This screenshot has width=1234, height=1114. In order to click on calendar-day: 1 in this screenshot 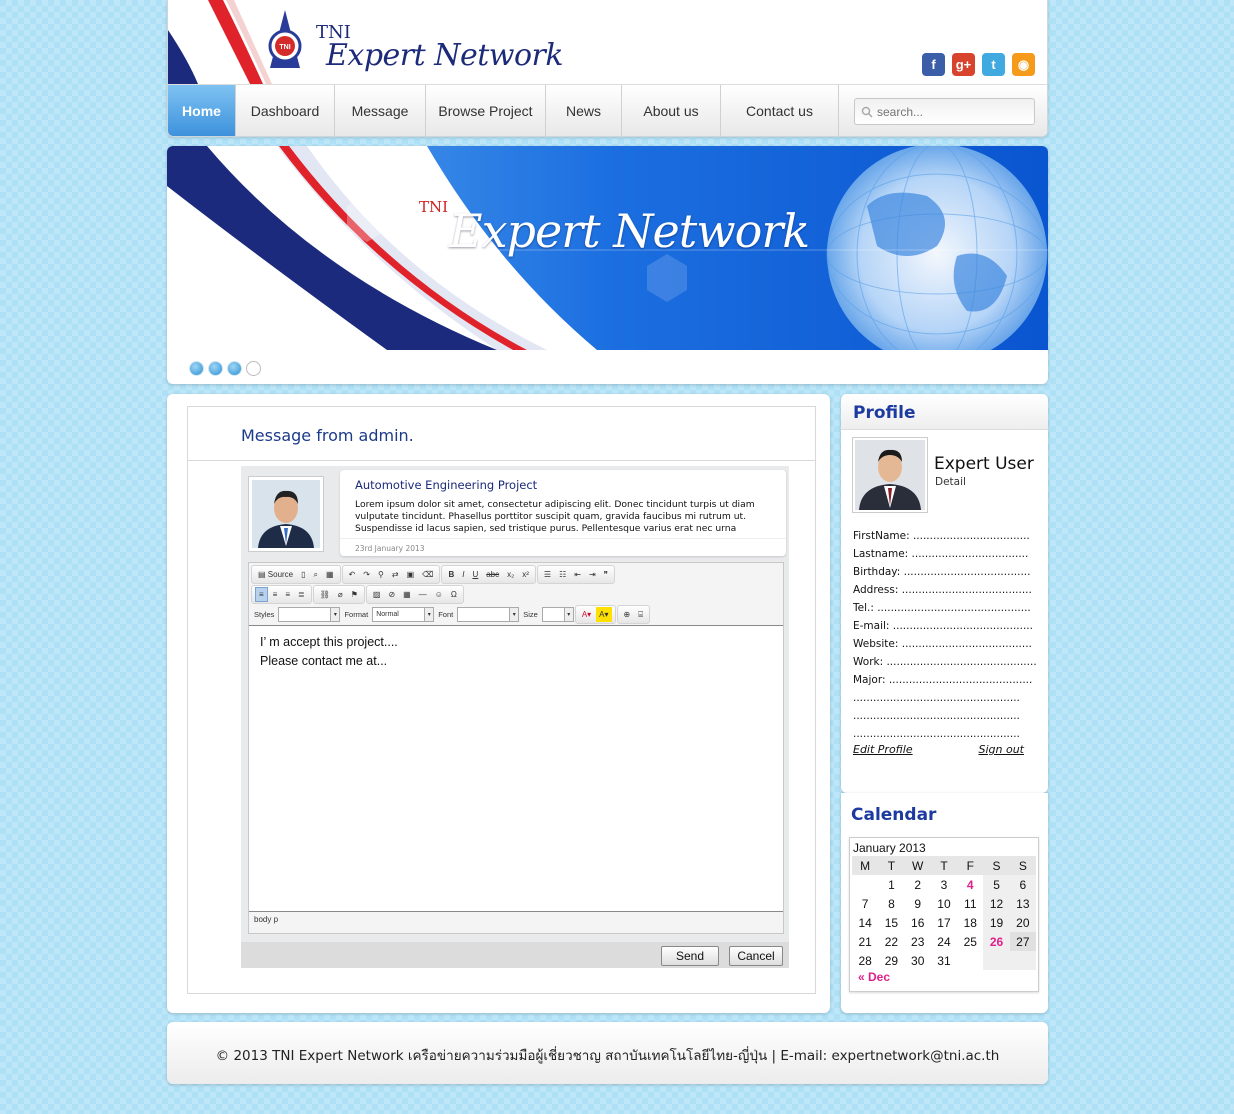, I will do `click(891, 884)`.